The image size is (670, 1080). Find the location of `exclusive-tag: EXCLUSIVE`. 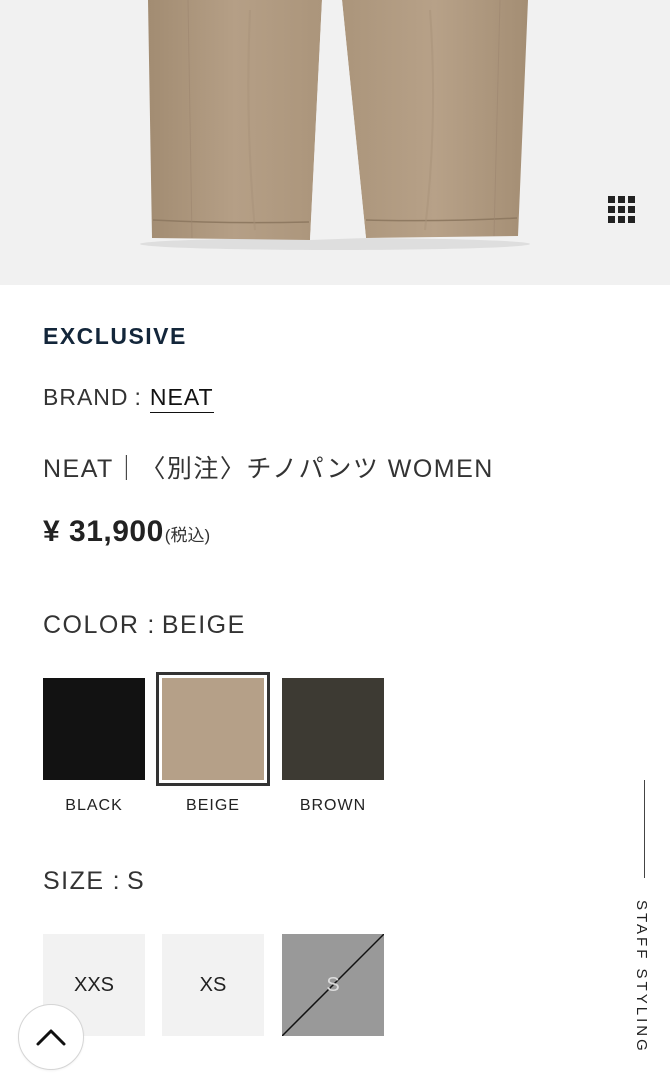

exclusive-tag: EXCLUSIVE is located at coordinates (115, 336).